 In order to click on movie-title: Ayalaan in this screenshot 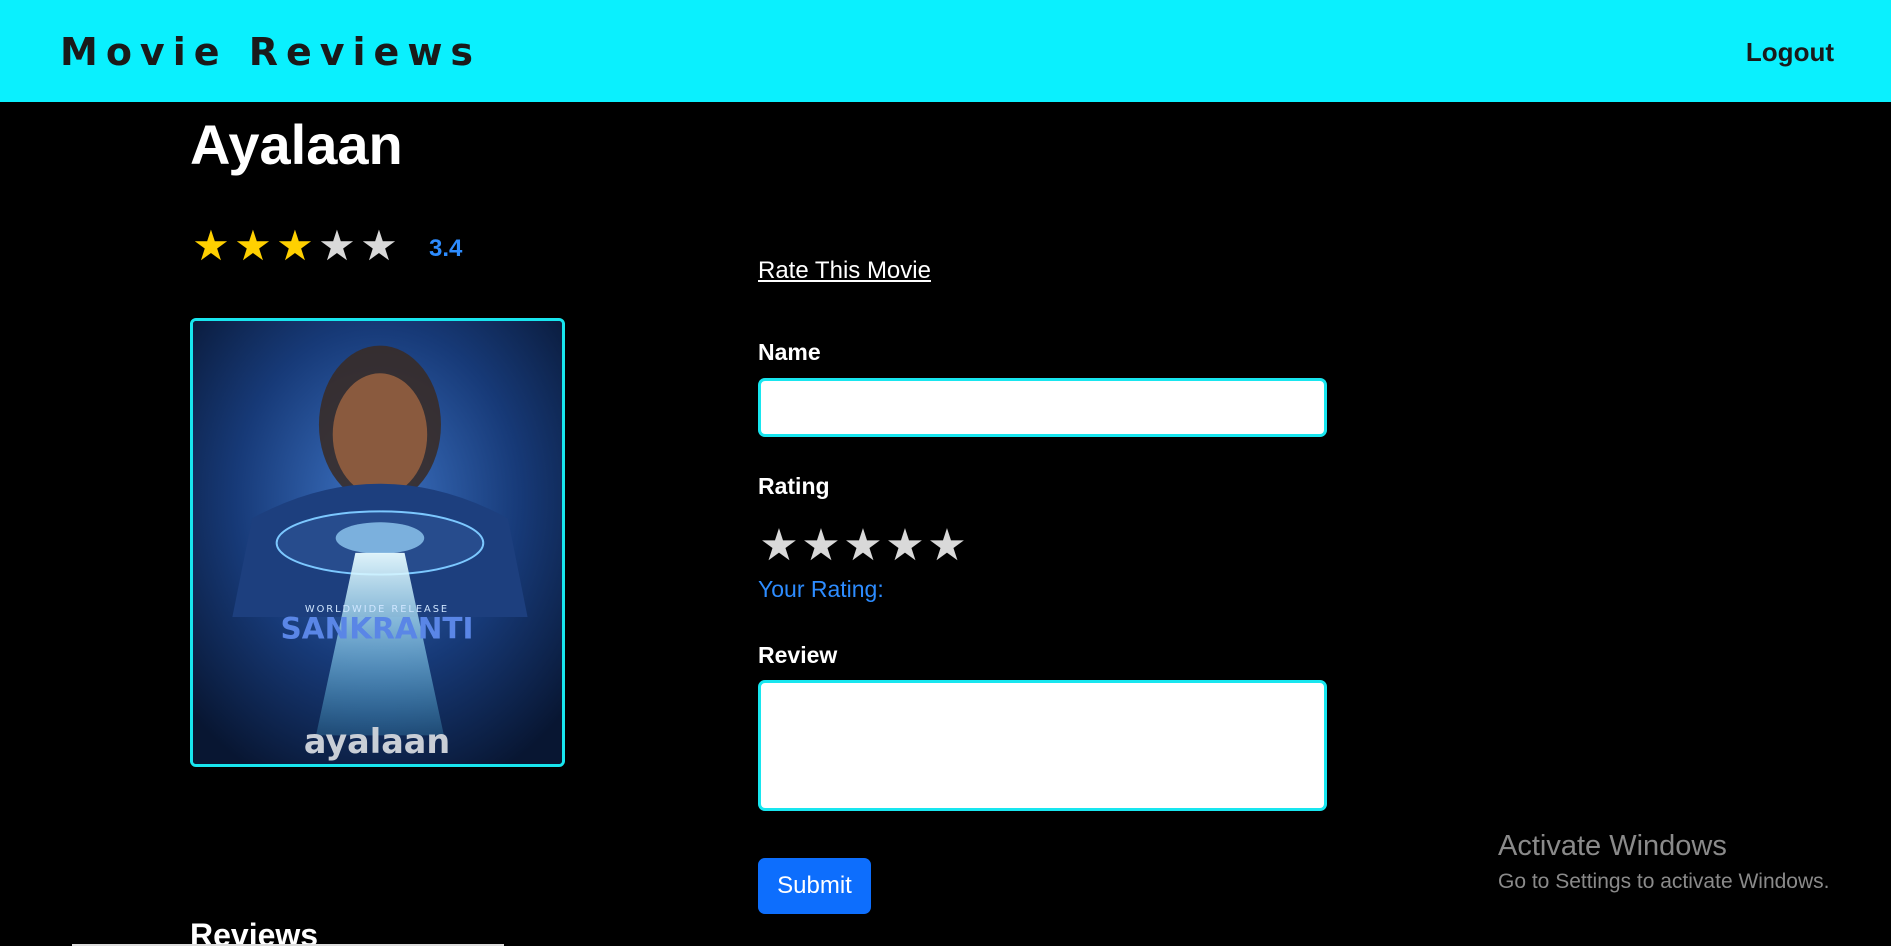, I will do `click(296, 144)`.